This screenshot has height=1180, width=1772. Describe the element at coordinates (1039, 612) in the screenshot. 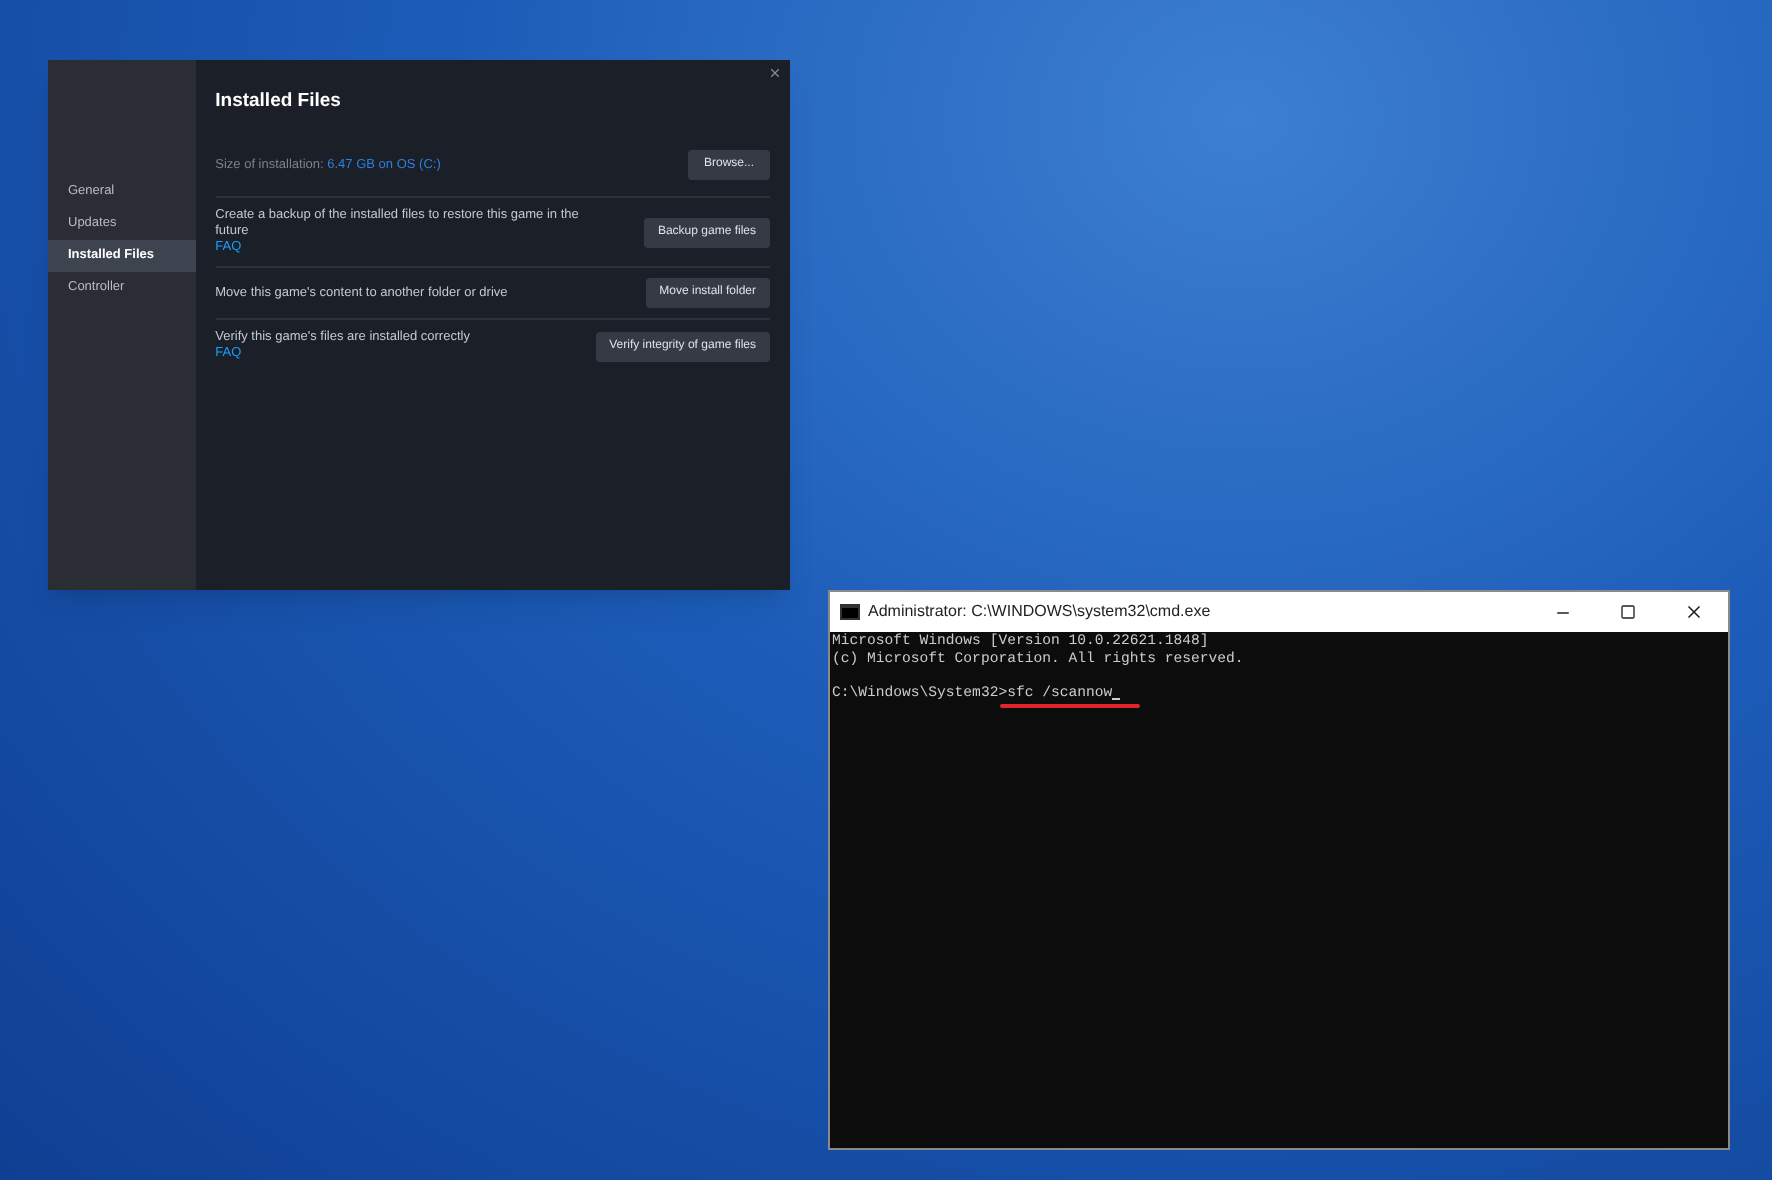

I see `window-title: Administrator: C:\WINDOWS\system32\cmd.exe` at that location.